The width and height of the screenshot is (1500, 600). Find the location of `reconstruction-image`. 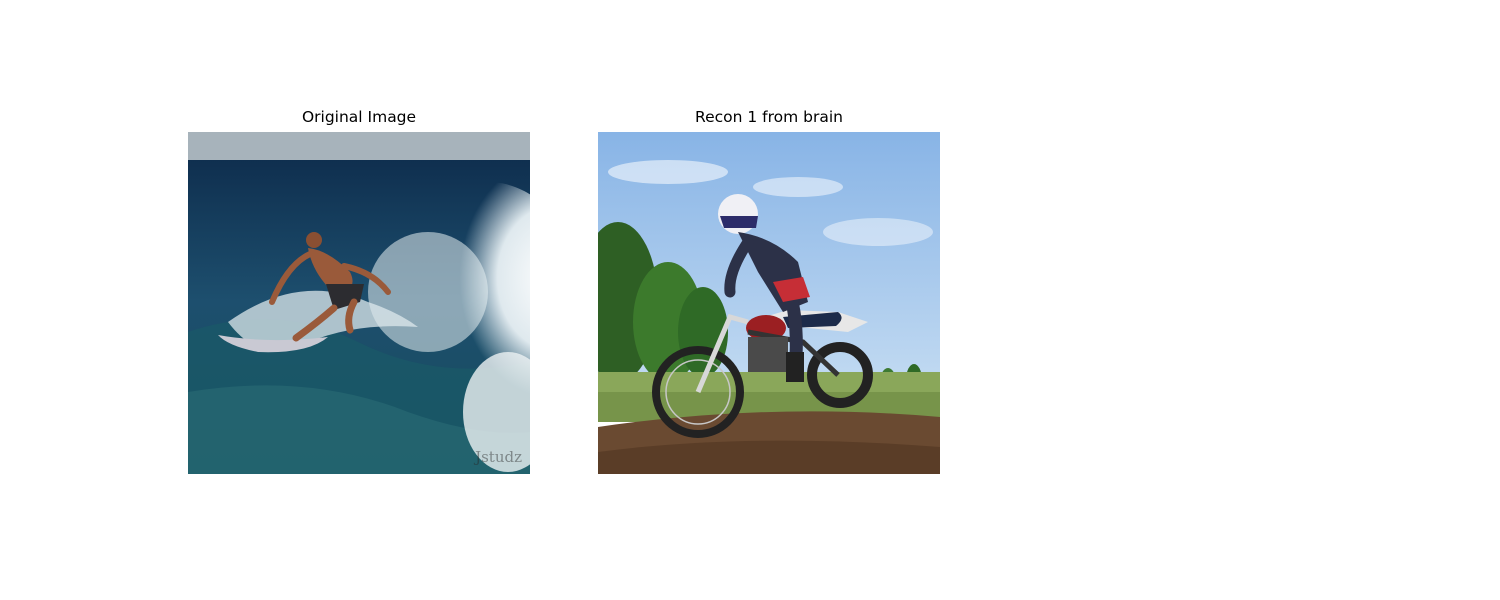

reconstruction-image is located at coordinates (769, 303).